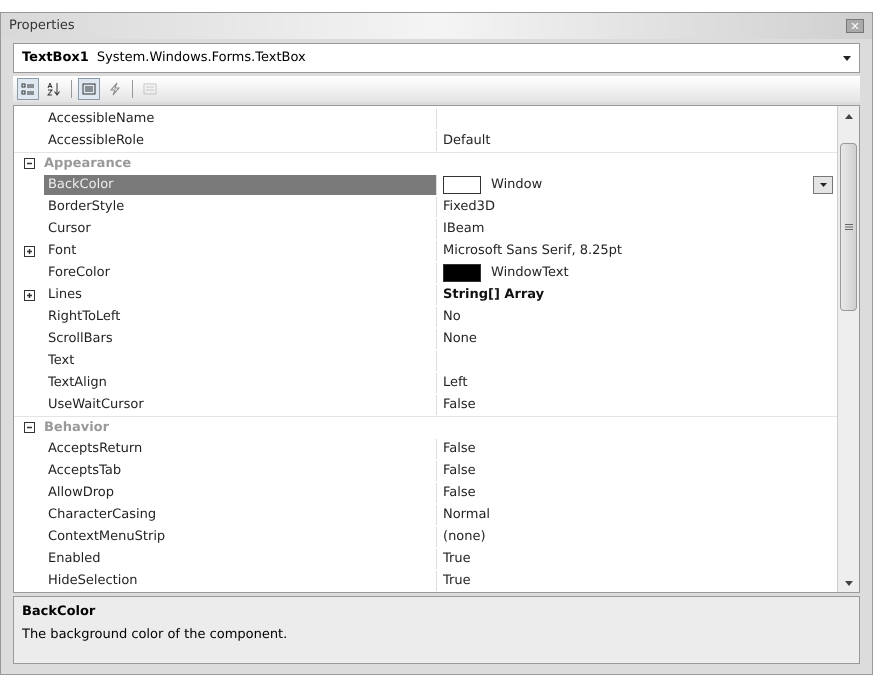 This screenshot has height=675, width=873. What do you see at coordinates (240, 361) in the screenshot?
I see `property-name: Text` at bounding box center [240, 361].